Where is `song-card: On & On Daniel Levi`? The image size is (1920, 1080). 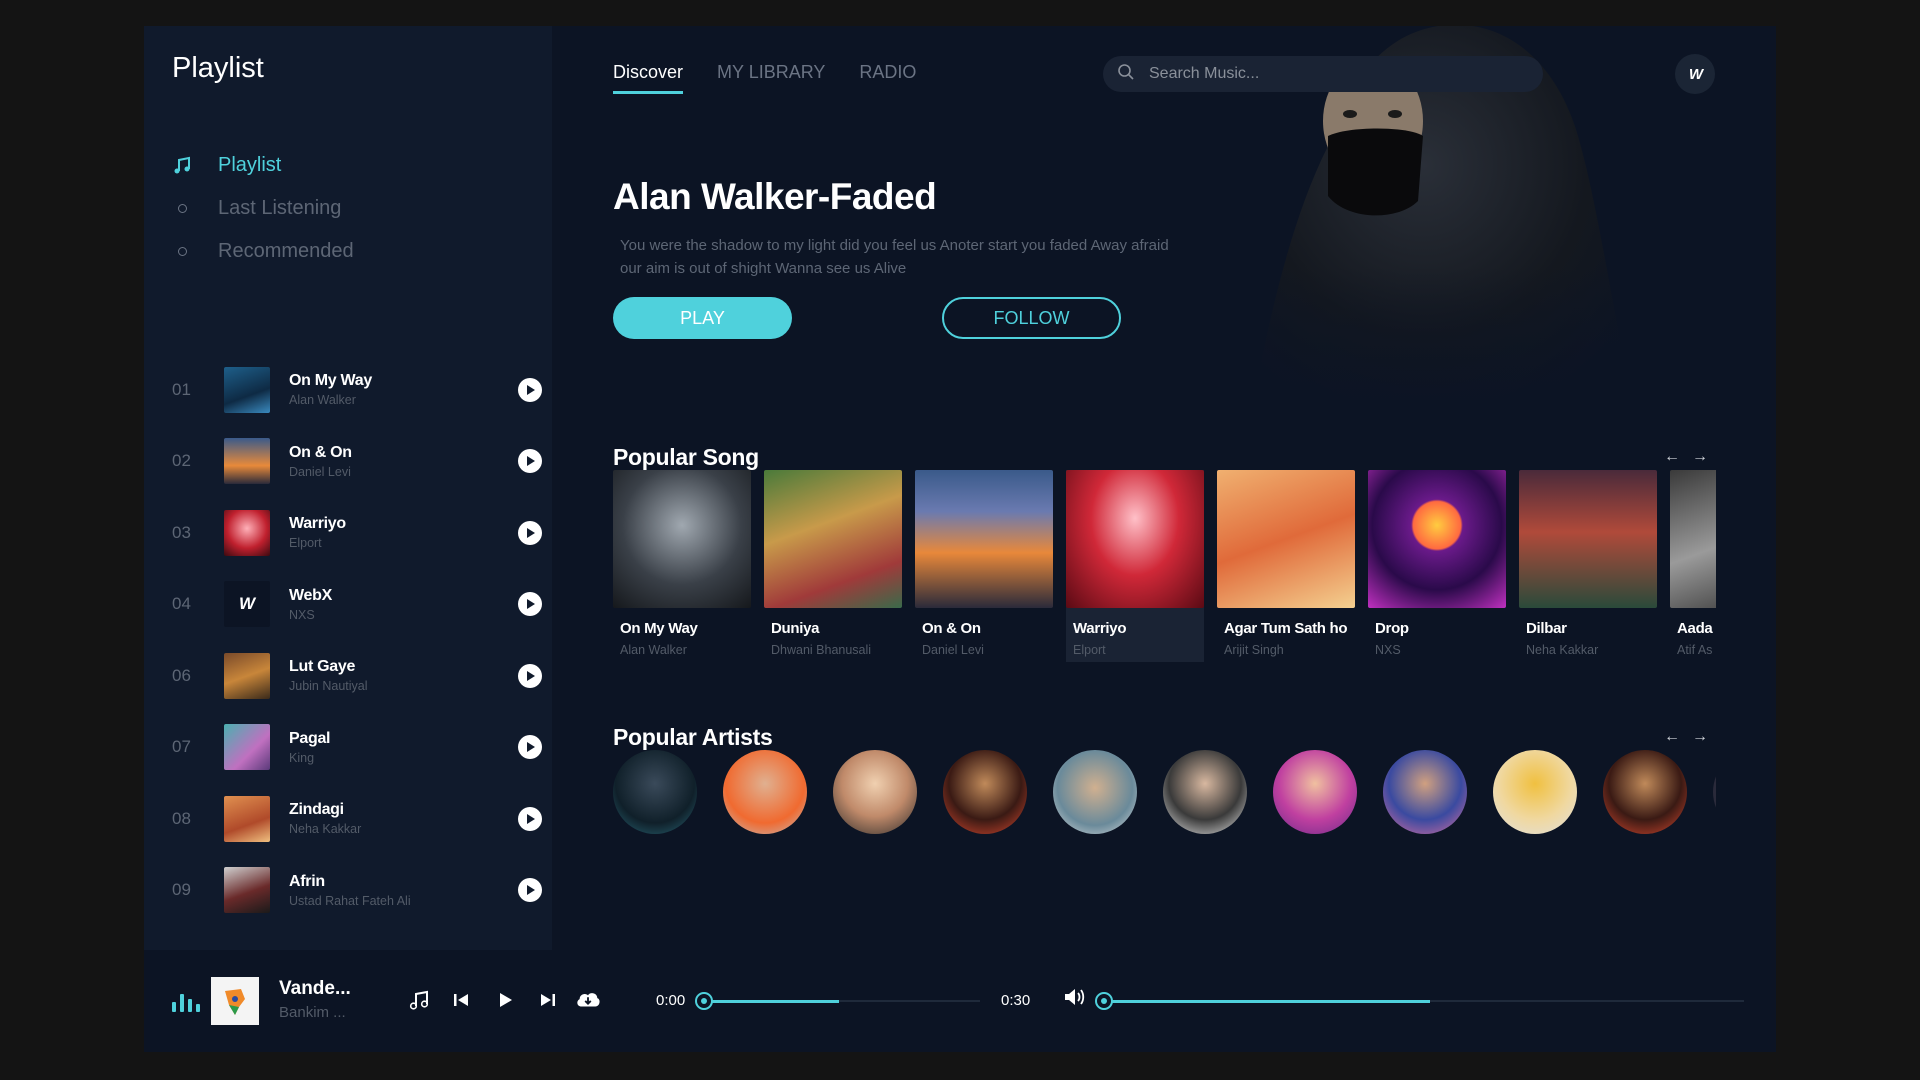 song-card: On & On Daniel Levi is located at coordinates (984, 563).